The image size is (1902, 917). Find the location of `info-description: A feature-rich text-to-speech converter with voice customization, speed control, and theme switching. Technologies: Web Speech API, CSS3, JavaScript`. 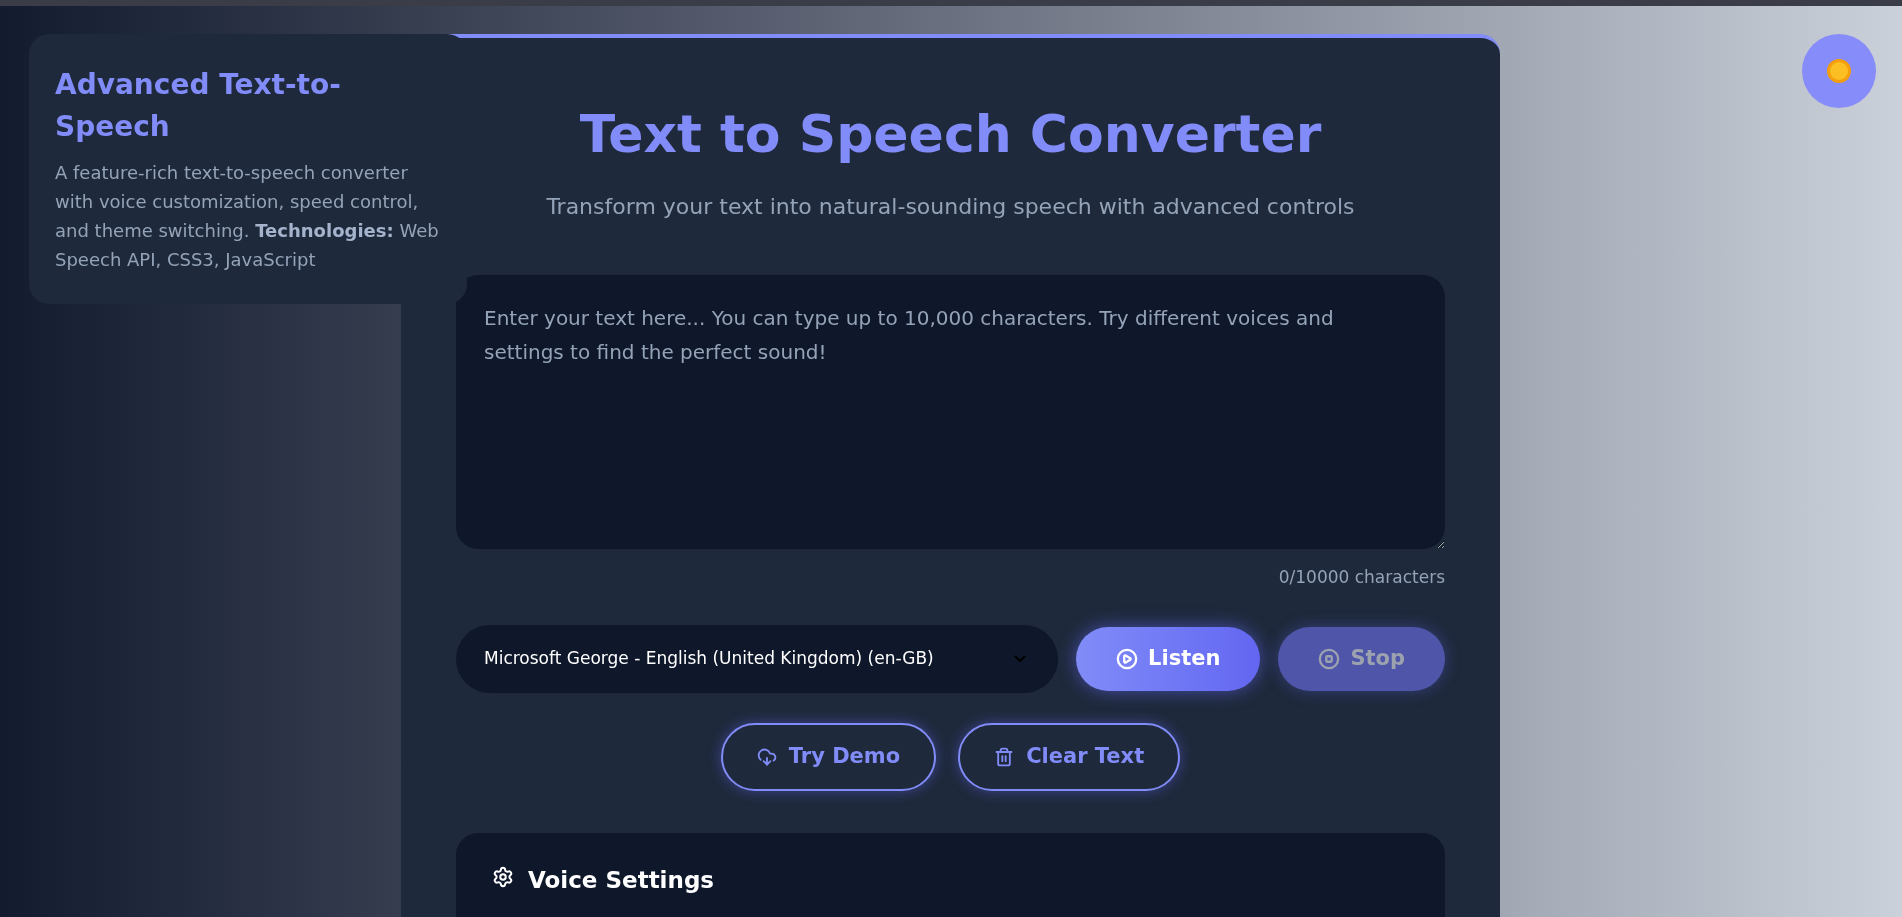

info-description: A feature-rich text-to-speech converter with voice customization, speed control, and theme switching. Technologies: Web Speech API, CSS3, JavaScript is located at coordinates (247, 216).